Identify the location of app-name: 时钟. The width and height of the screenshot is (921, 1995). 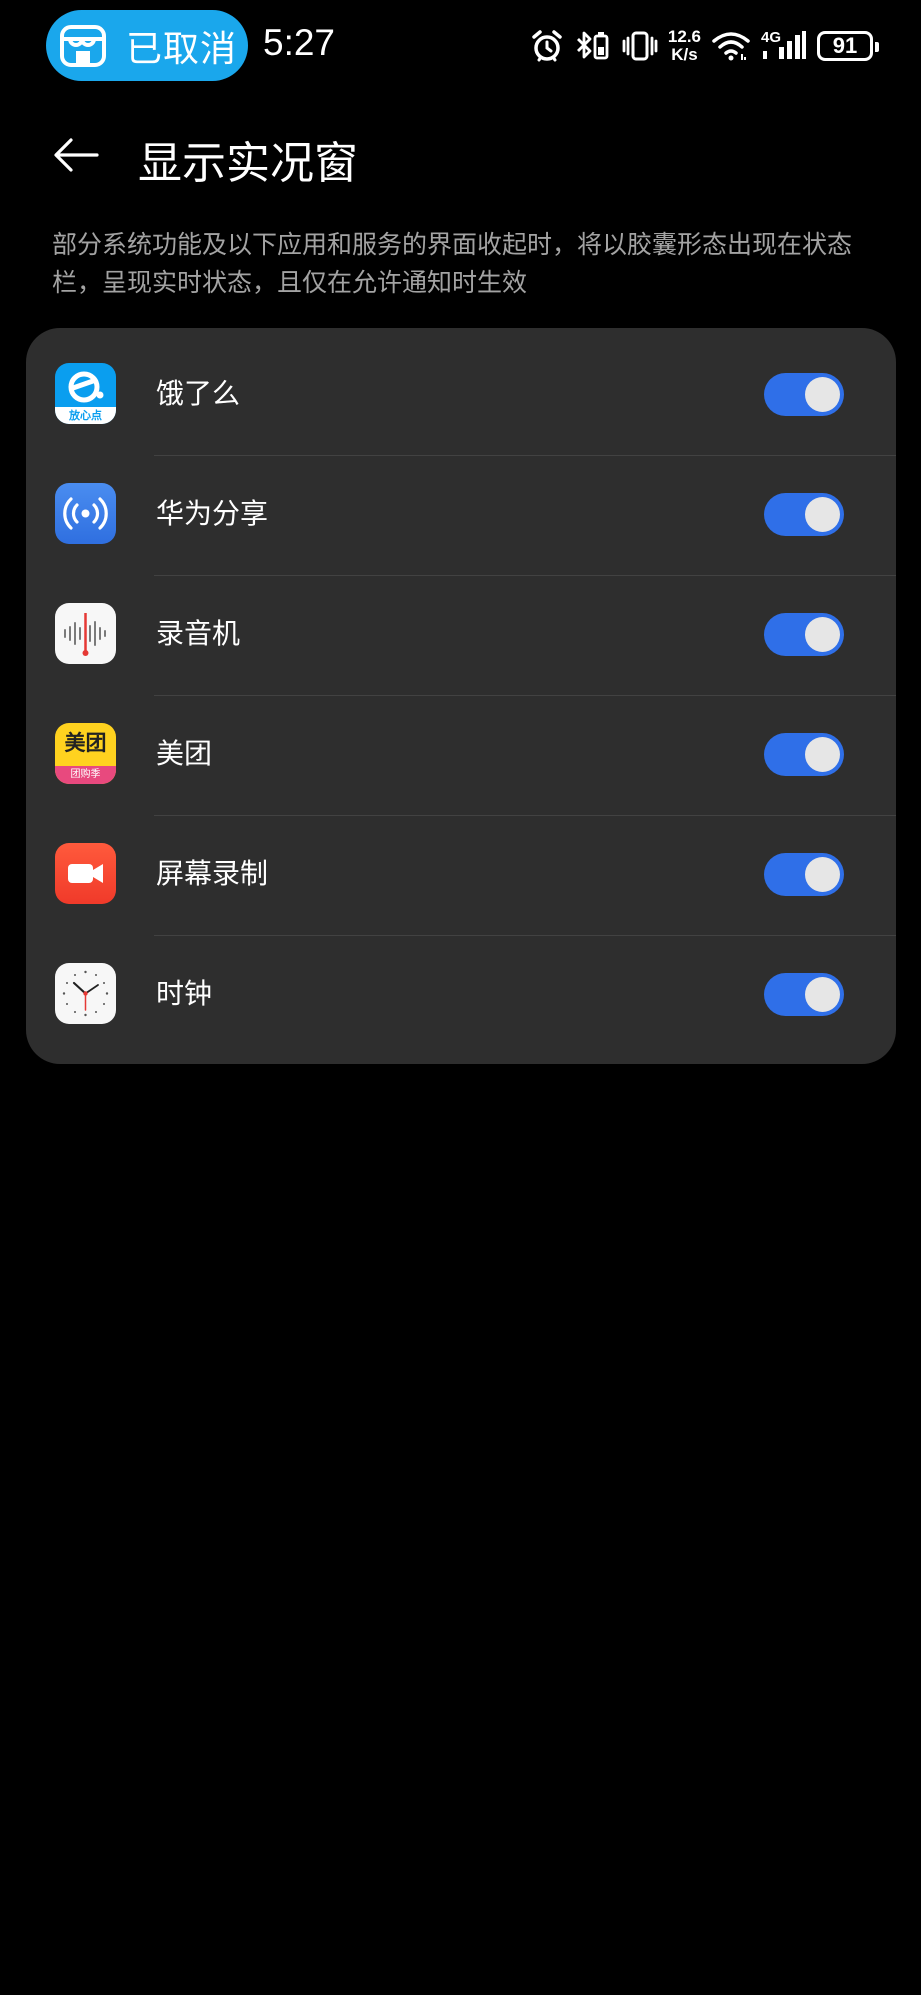
(184, 993).